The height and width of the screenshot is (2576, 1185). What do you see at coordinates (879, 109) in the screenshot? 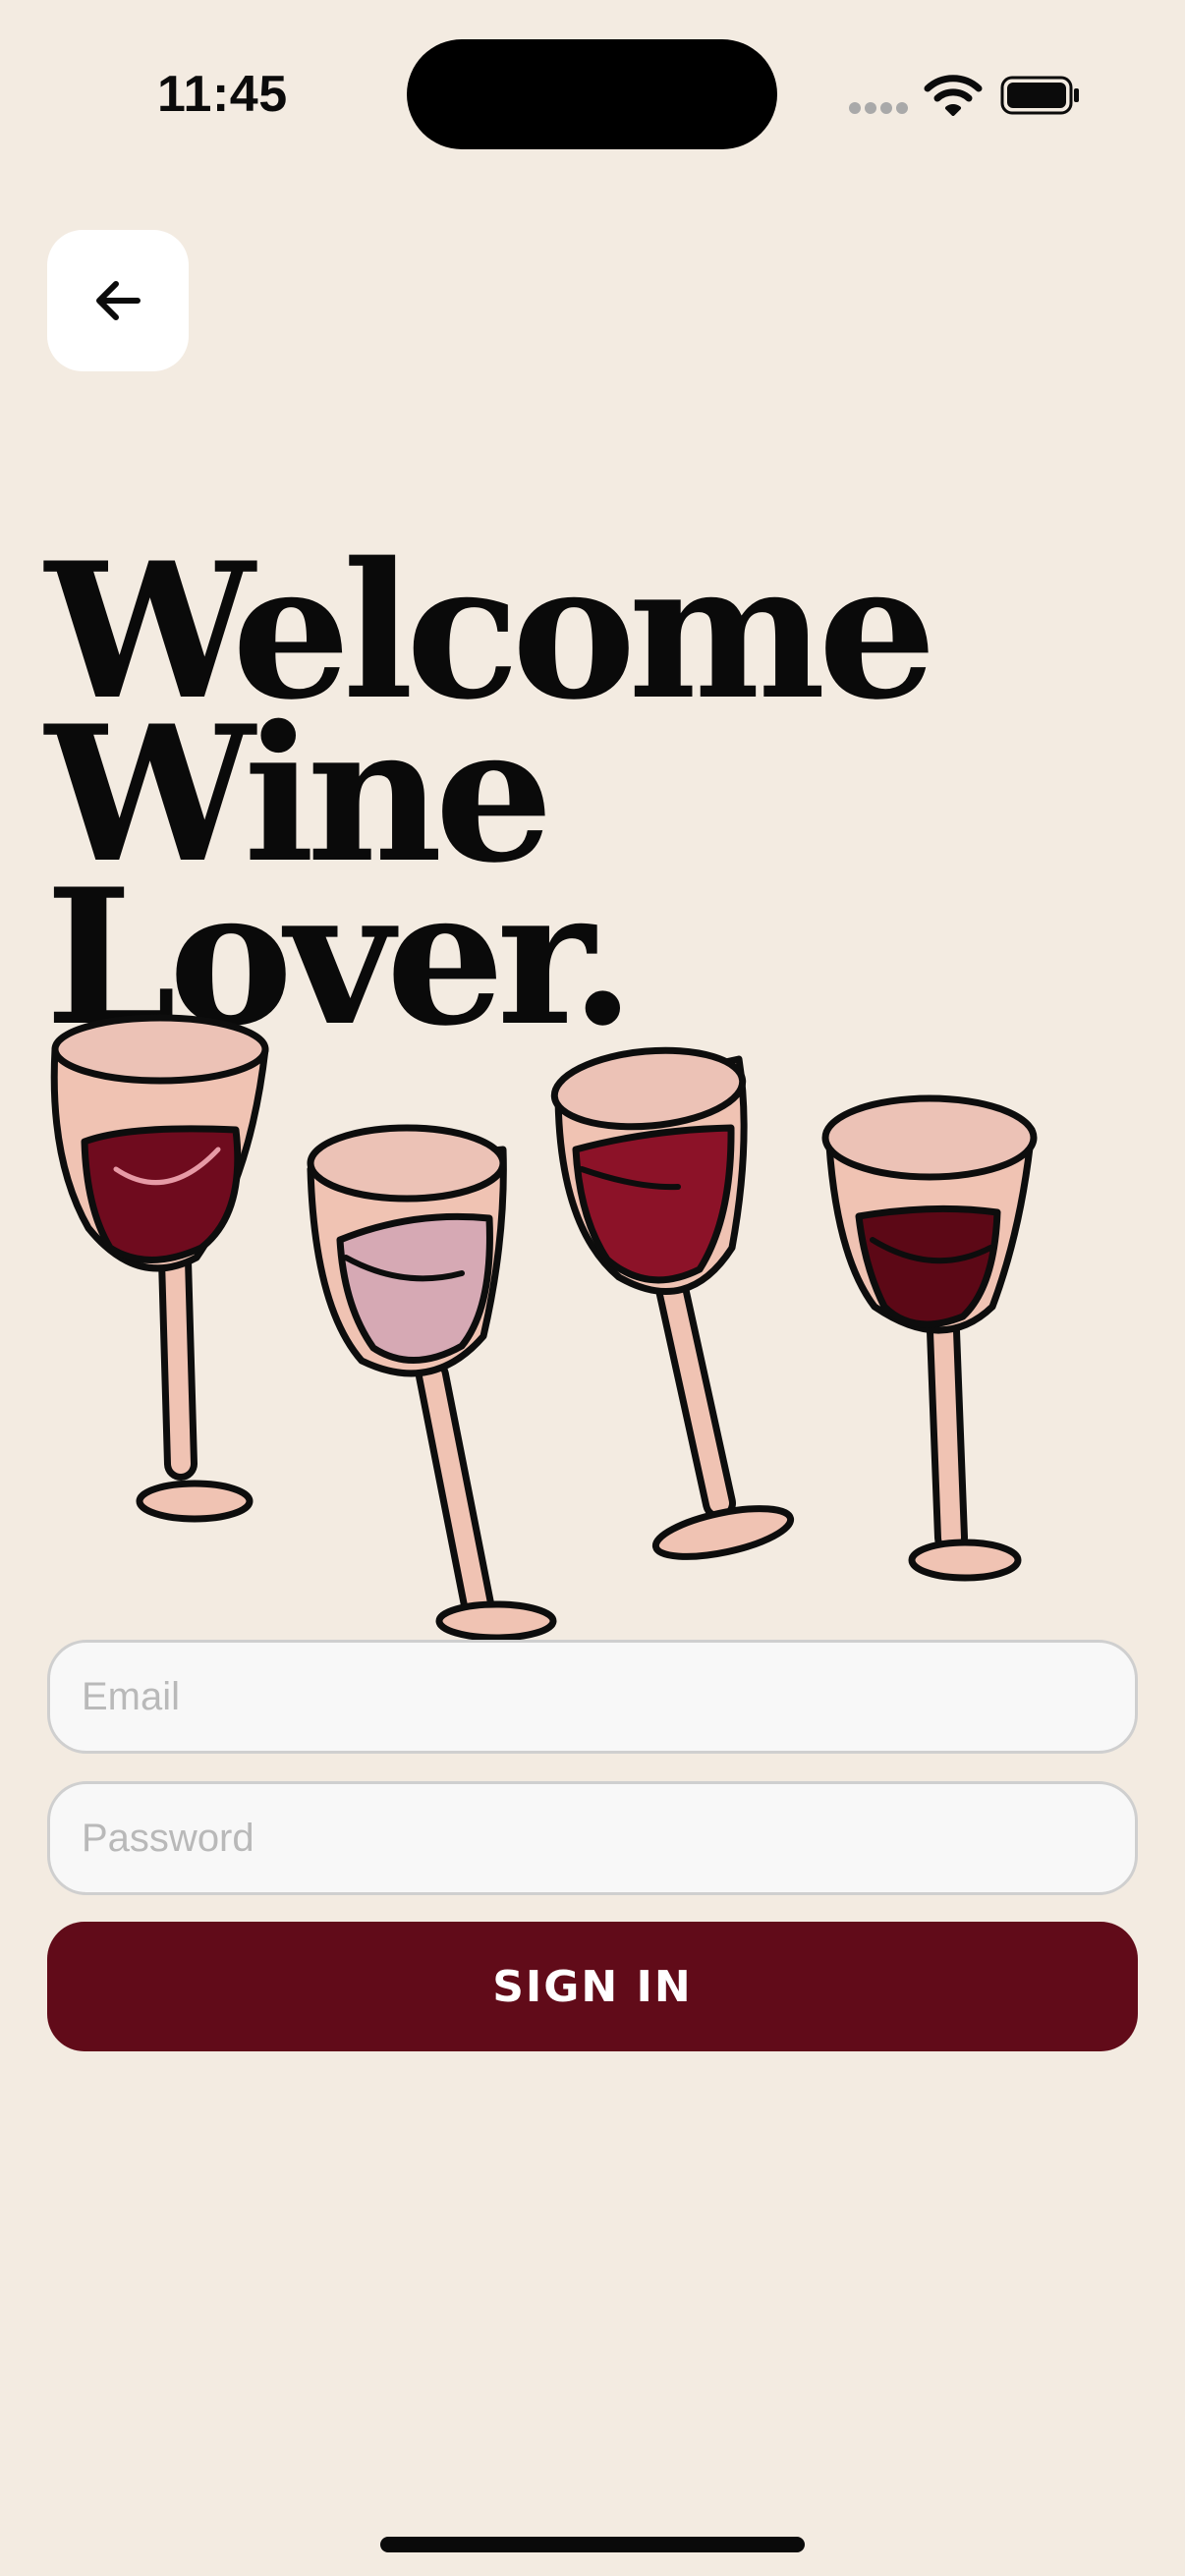
I see `cellular-signal-icon` at bounding box center [879, 109].